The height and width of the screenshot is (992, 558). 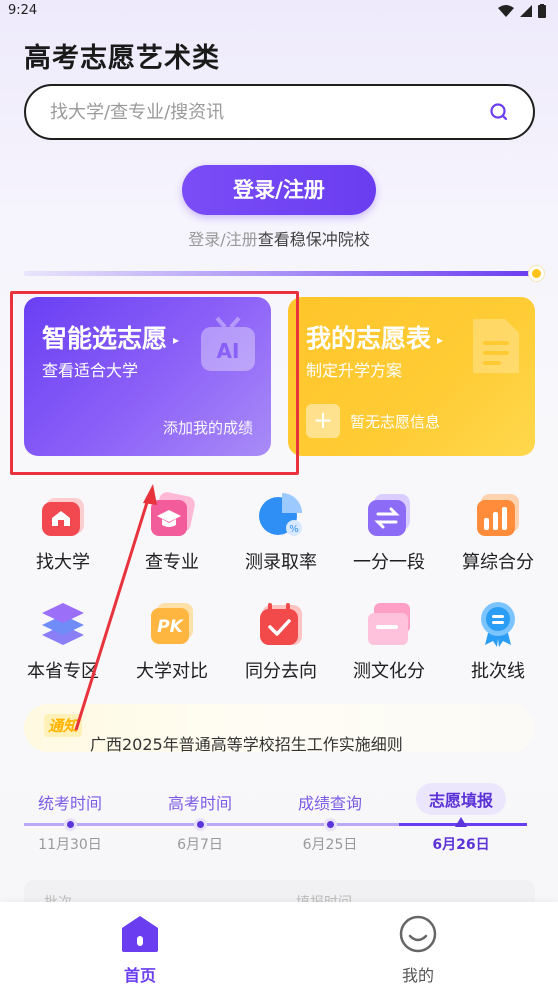 I want to click on annotation-highlight-box, so click(x=154, y=383).